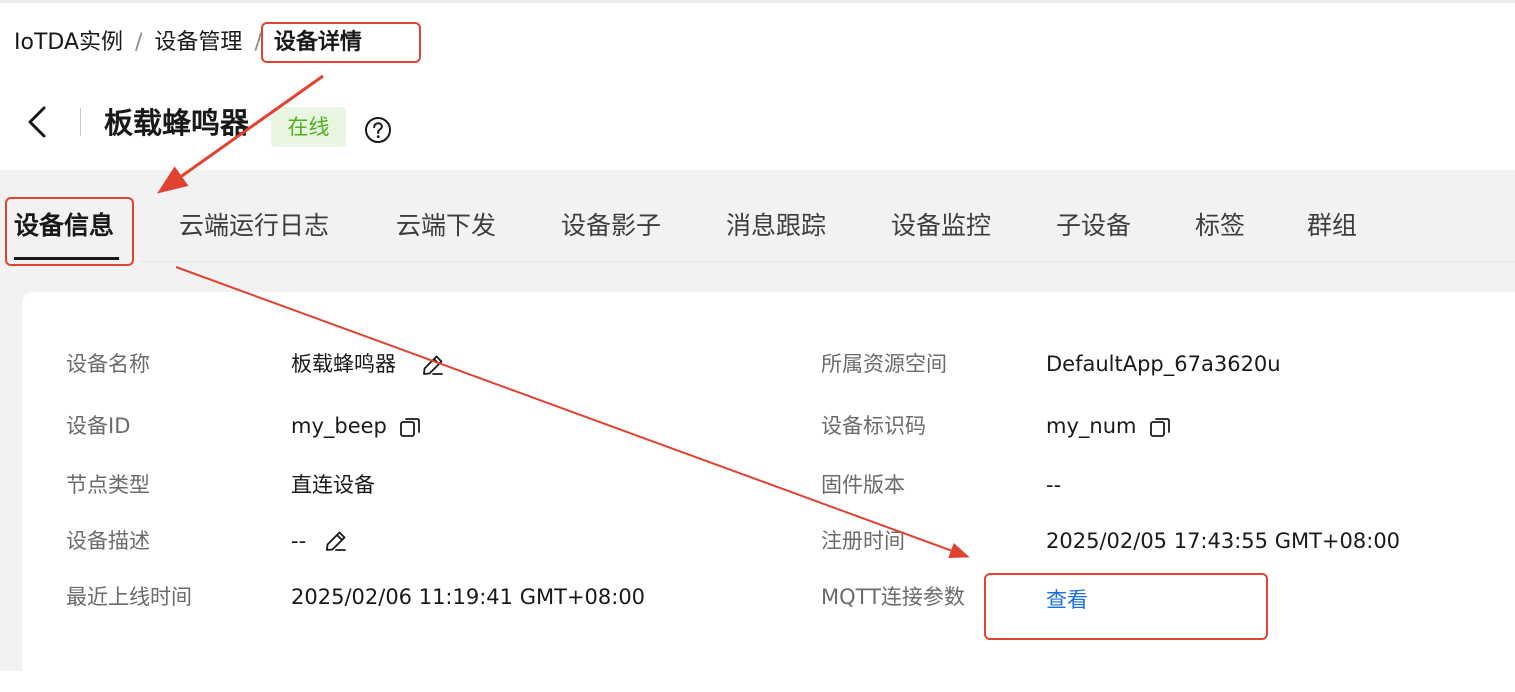 The width and height of the screenshot is (1515, 692). Describe the element at coordinates (198, 43) in the screenshot. I see `breadcrumb-item-device-management: 设备管理` at that location.